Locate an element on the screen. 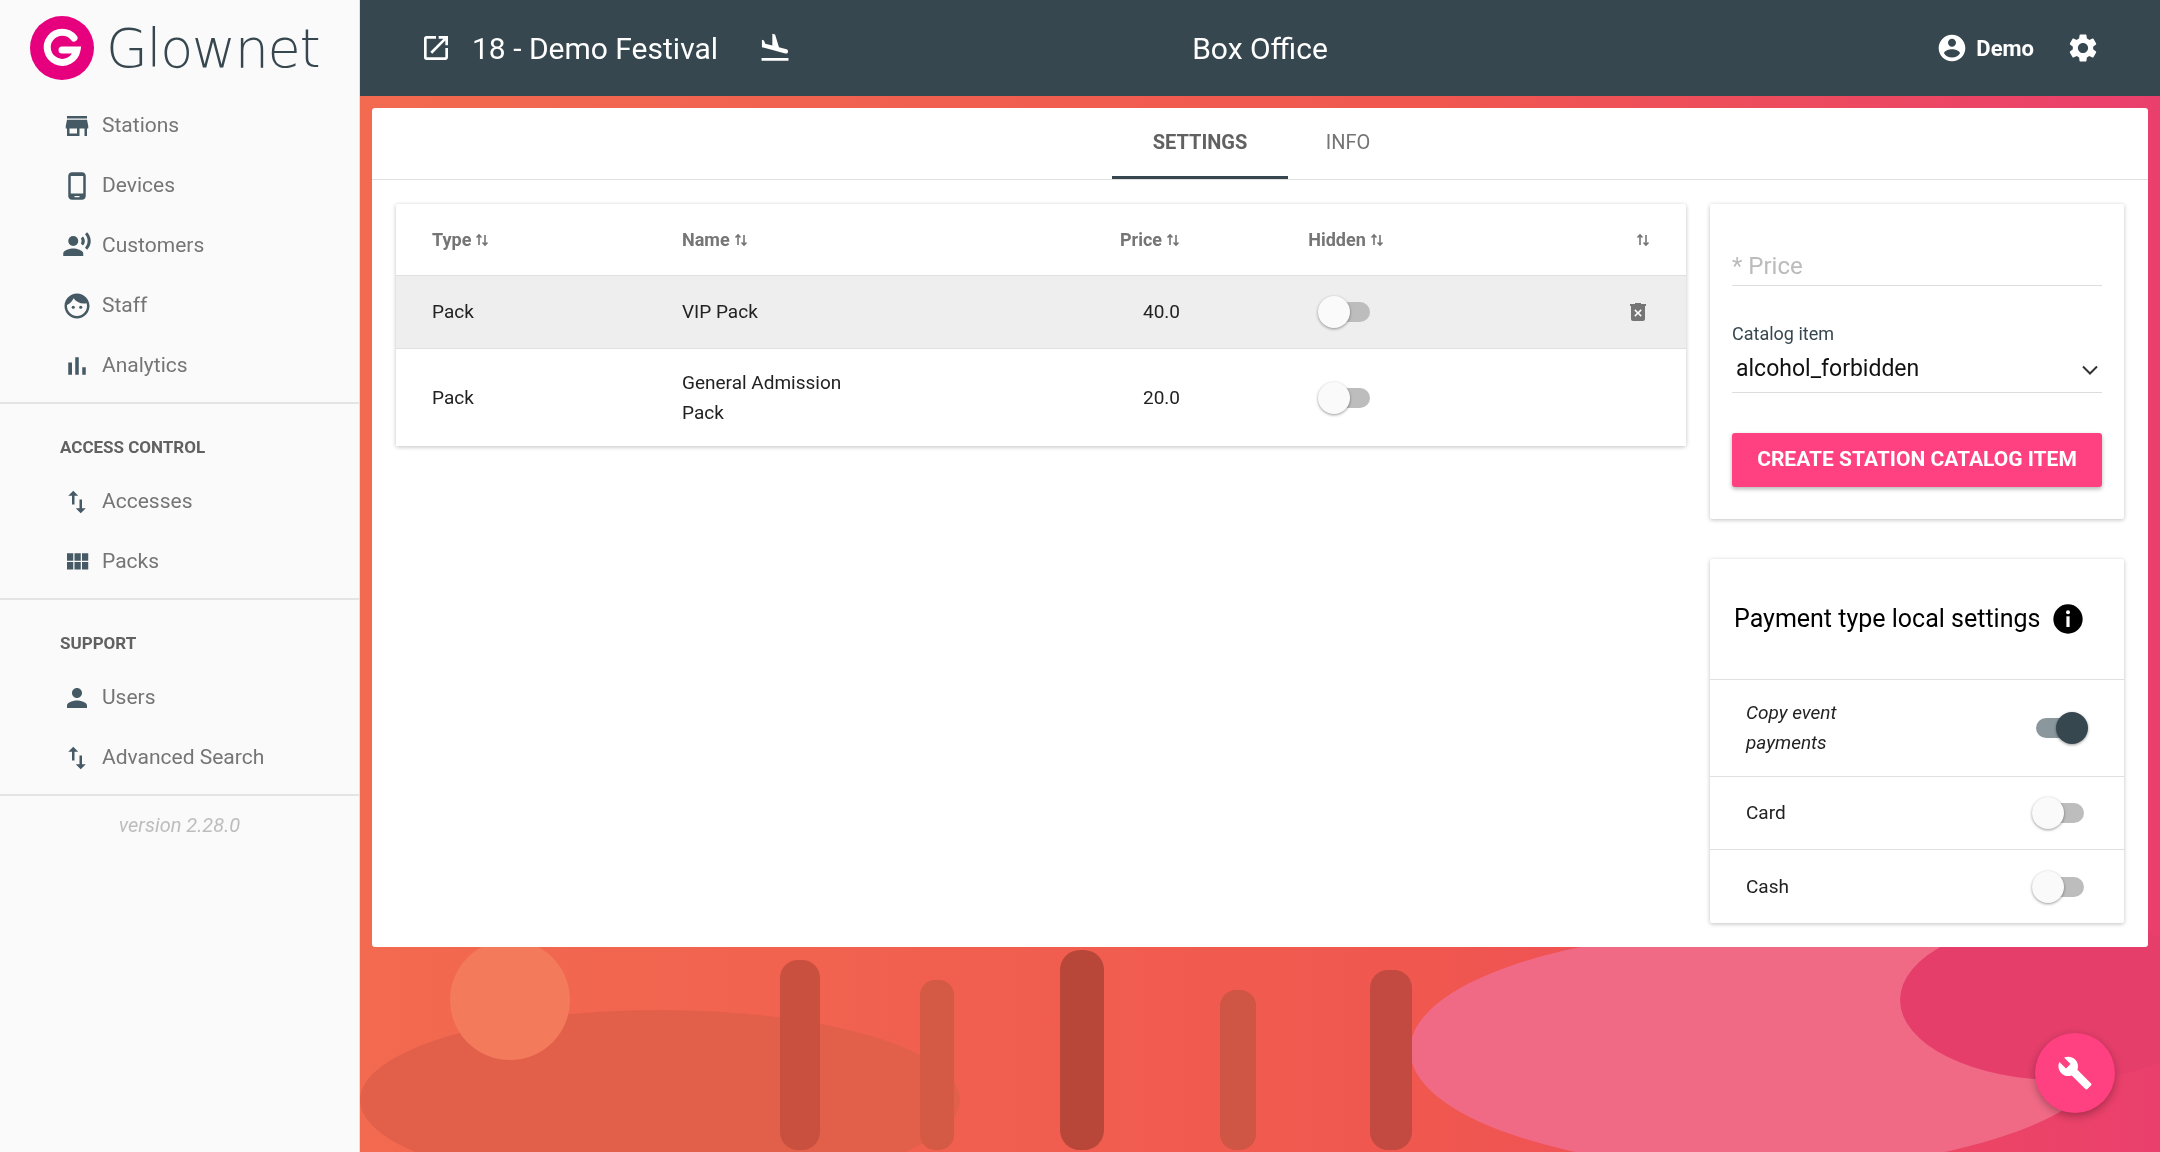  price-field: * Price is located at coordinates (1917, 266).